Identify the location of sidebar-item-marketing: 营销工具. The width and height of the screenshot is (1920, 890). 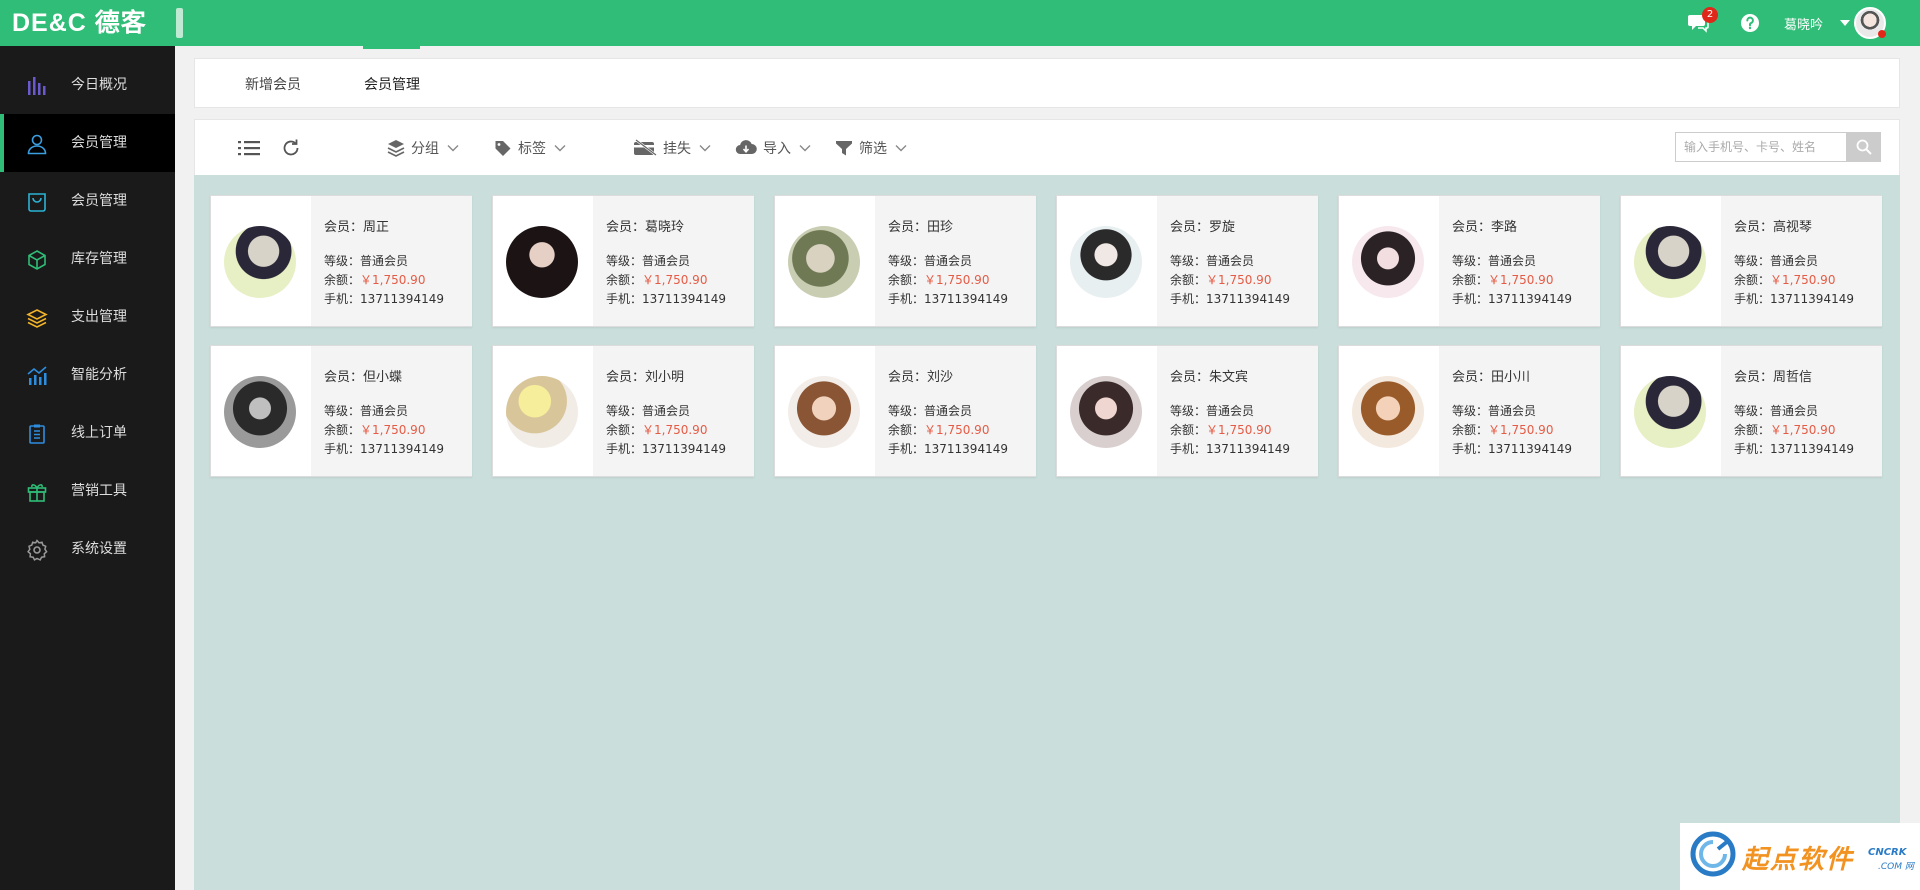
(87, 491).